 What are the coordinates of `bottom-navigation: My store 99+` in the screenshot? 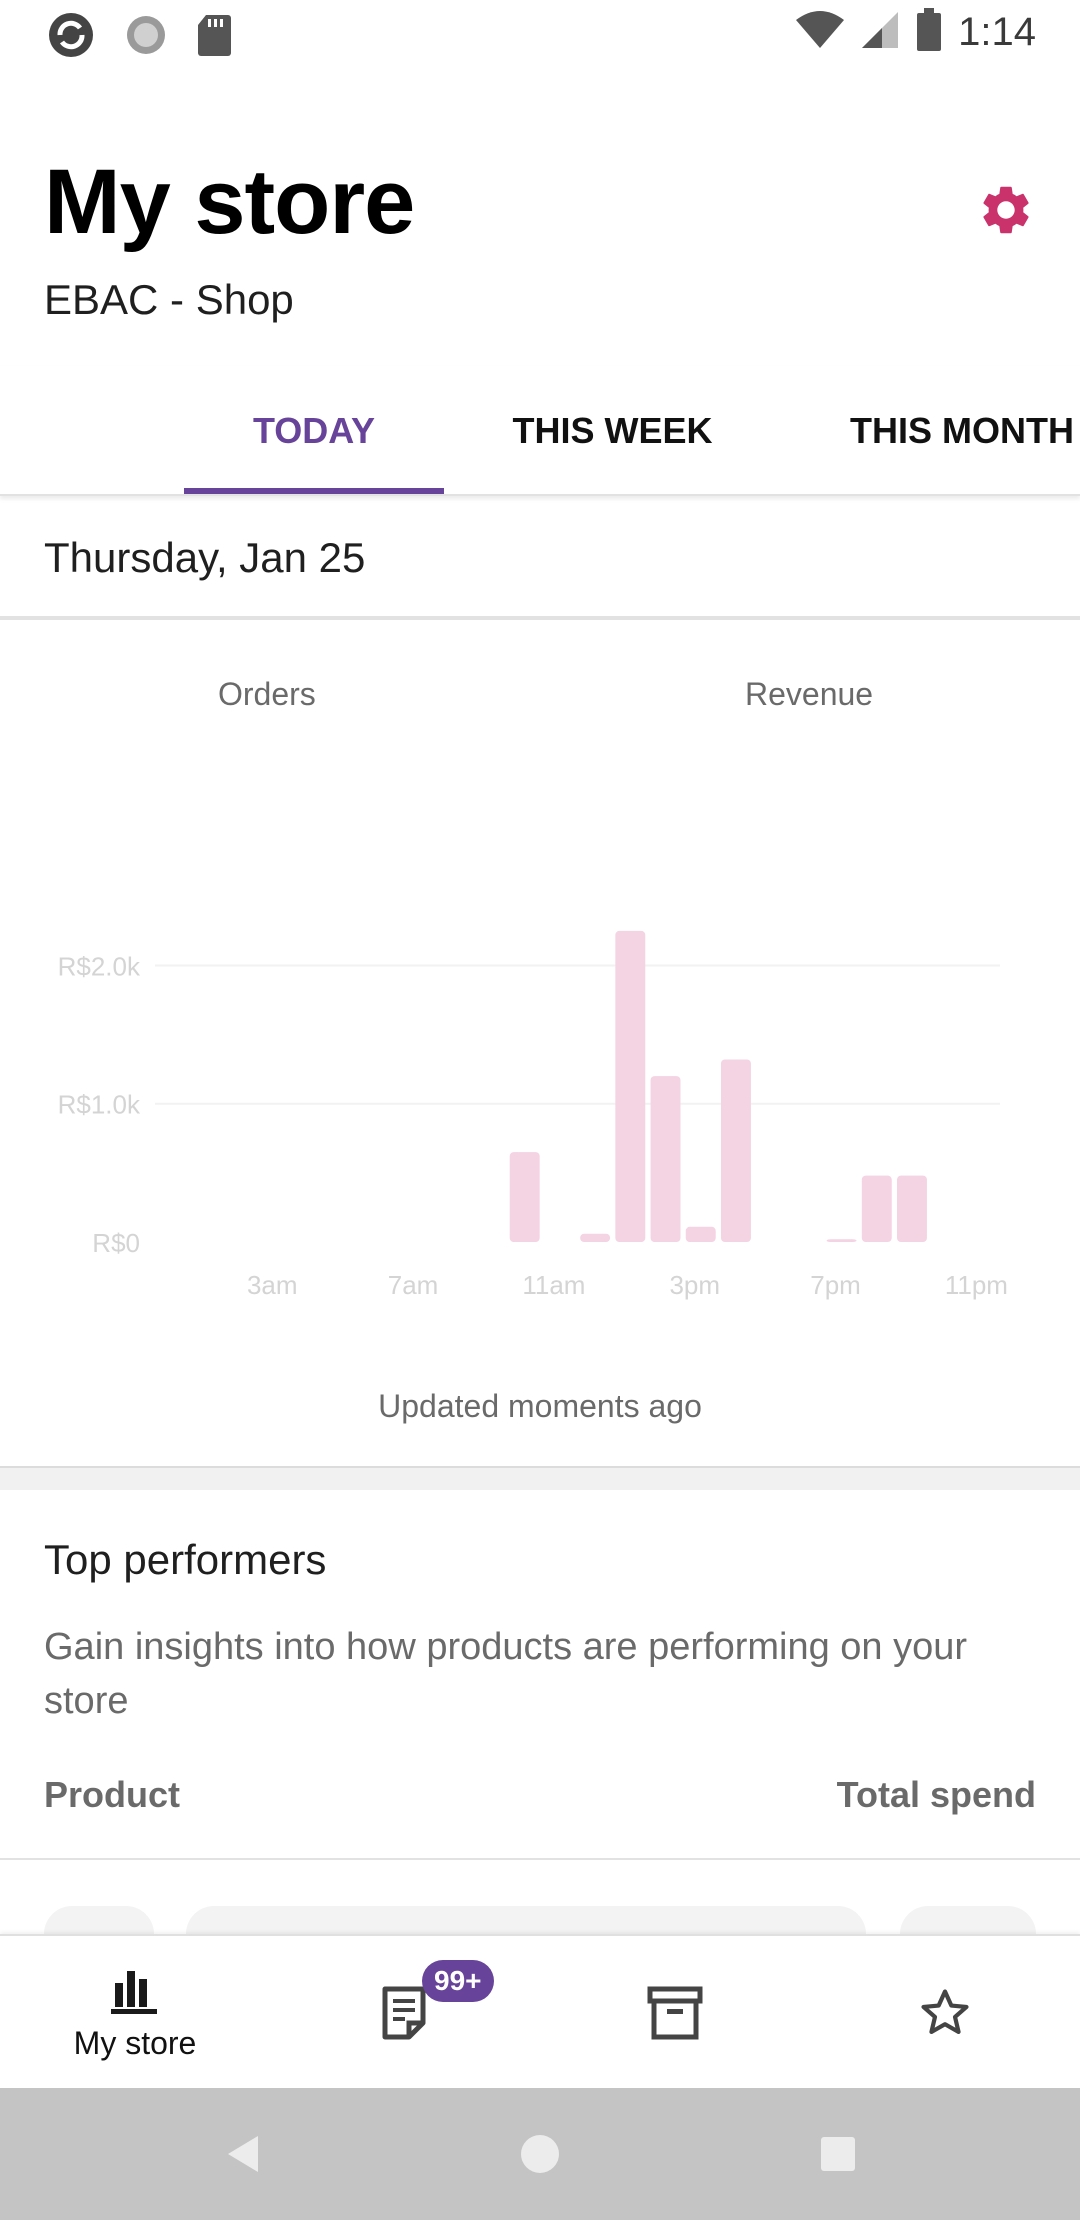 It's located at (540, 2011).